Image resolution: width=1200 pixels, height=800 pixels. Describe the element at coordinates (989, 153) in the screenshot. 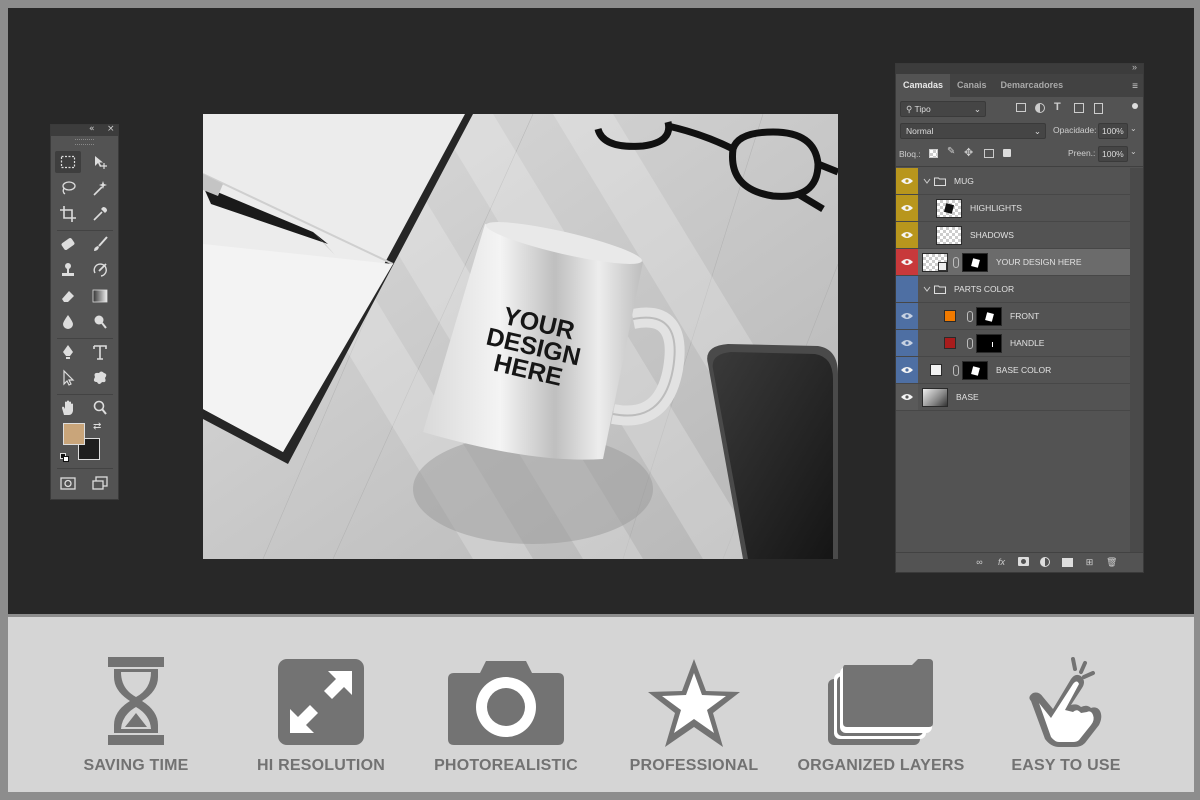

I see `lock-artboard-icon` at that location.